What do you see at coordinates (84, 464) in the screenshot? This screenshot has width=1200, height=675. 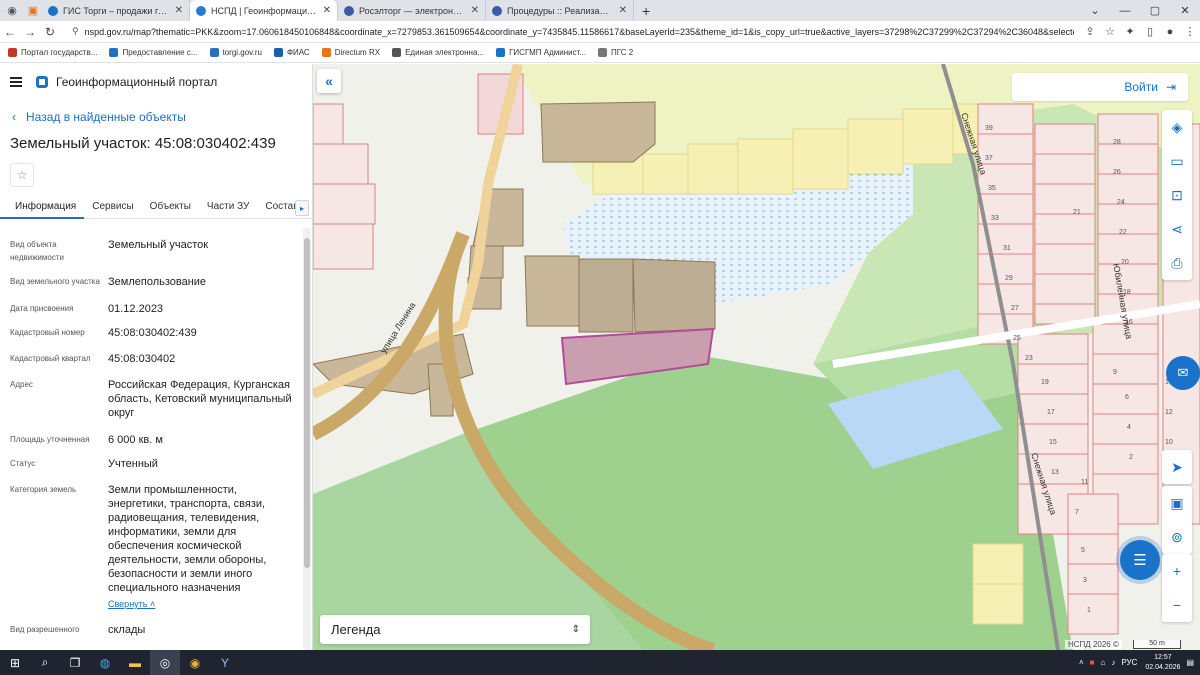 I see `attribute-row: Статус Учтенный` at bounding box center [84, 464].